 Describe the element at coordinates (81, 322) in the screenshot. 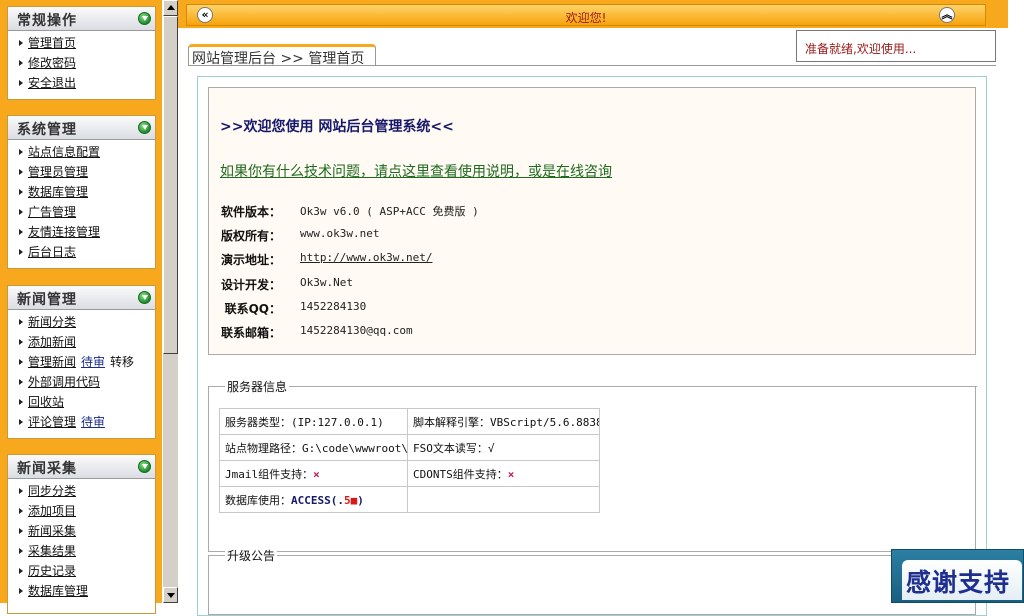

I see `menu-item-news-category: 新闻分类` at that location.